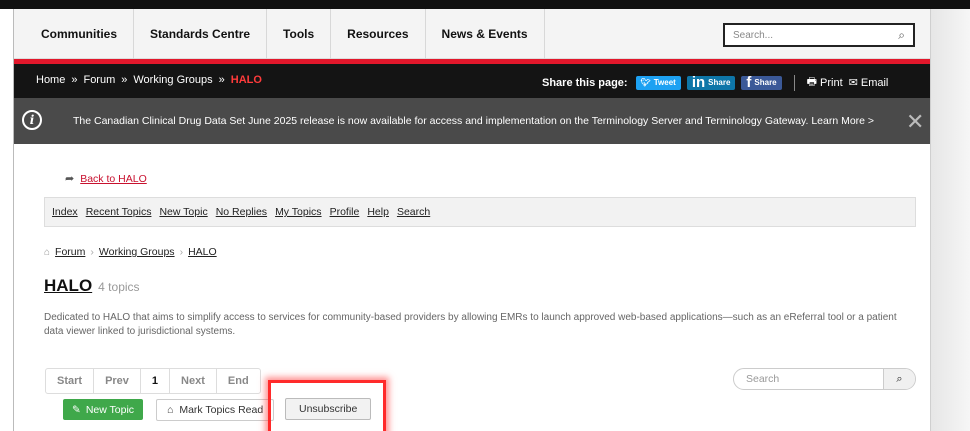 Image resolution: width=970 pixels, height=431 pixels. I want to click on print-label: Print, so click(831, 82).